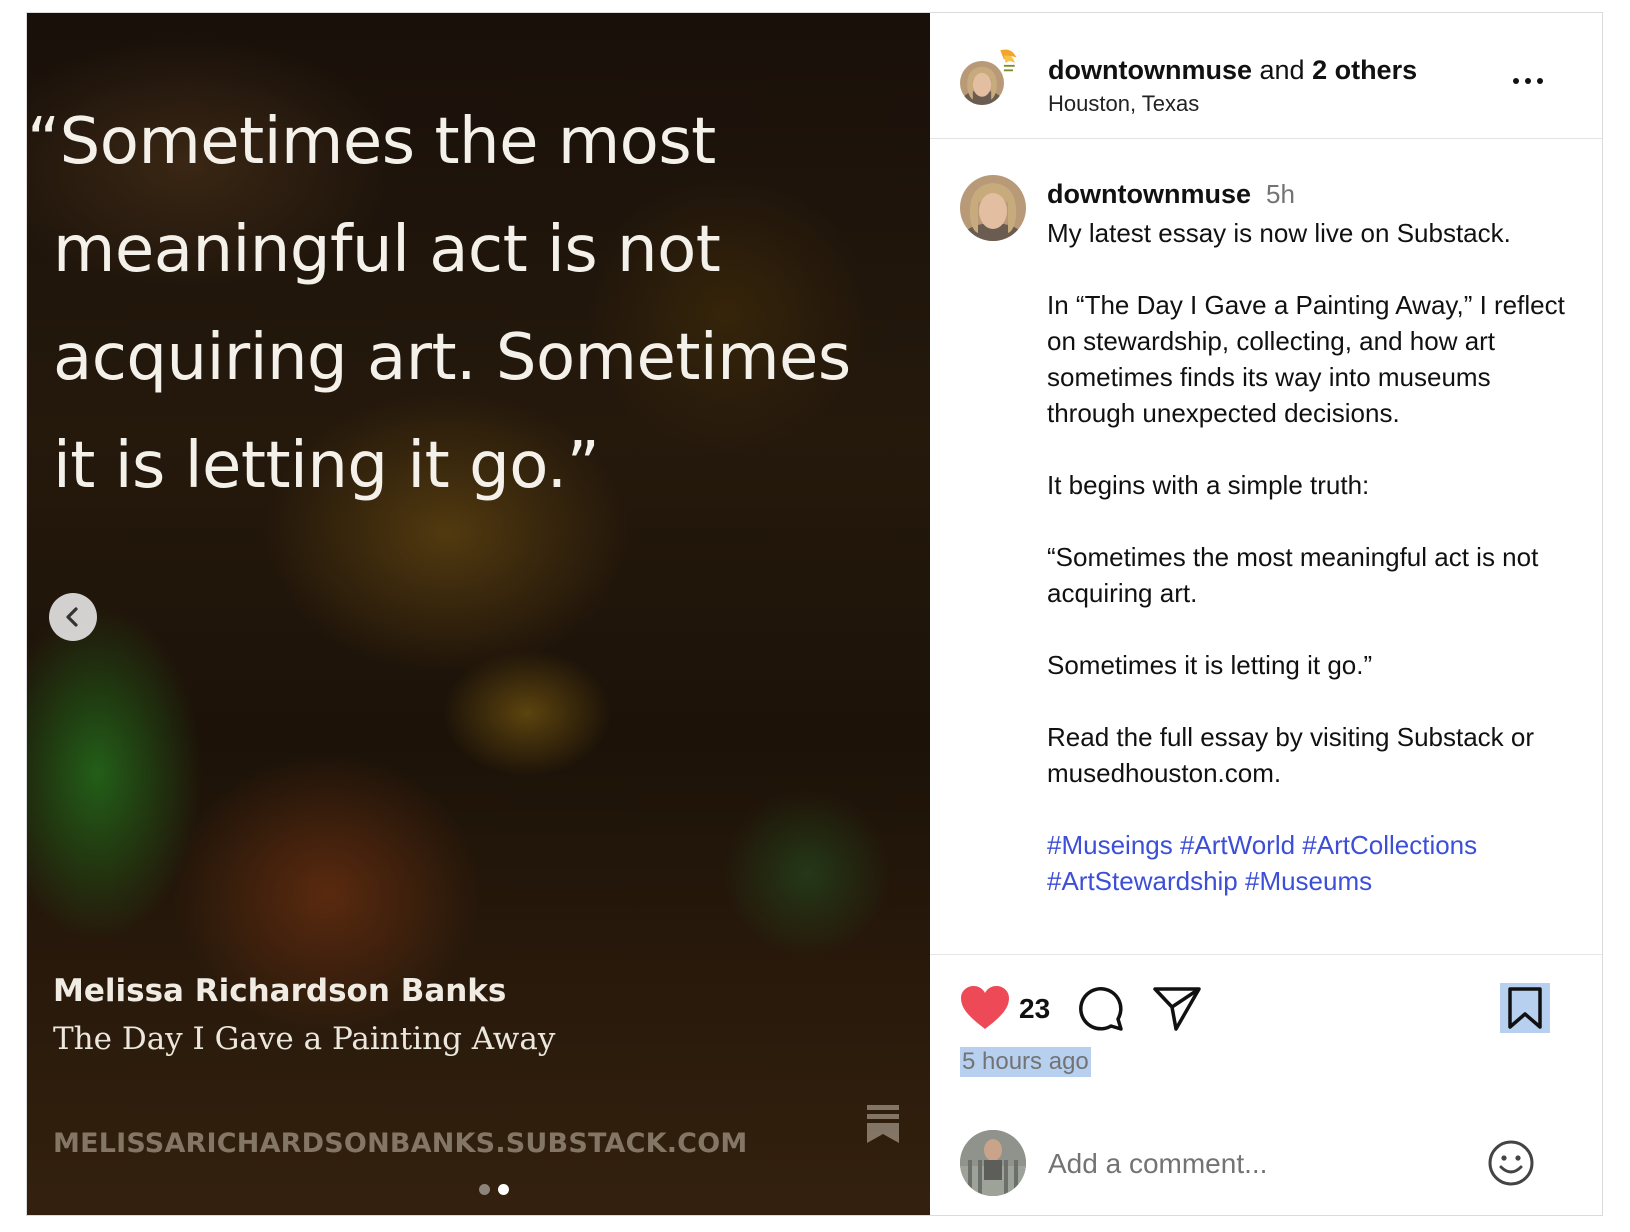 The image size is (1630, 1232). Describe the element at coordinates (1149, 194) in the screenshot. I see `caption-username: downtownmuse` at that location.